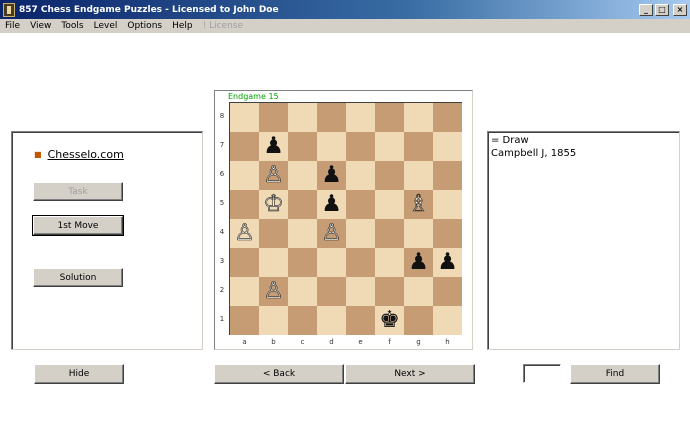 The image size is (690, 437). Describe the element at coordinates (331, 117) in the screenshot. I see `square-d8` at that location.